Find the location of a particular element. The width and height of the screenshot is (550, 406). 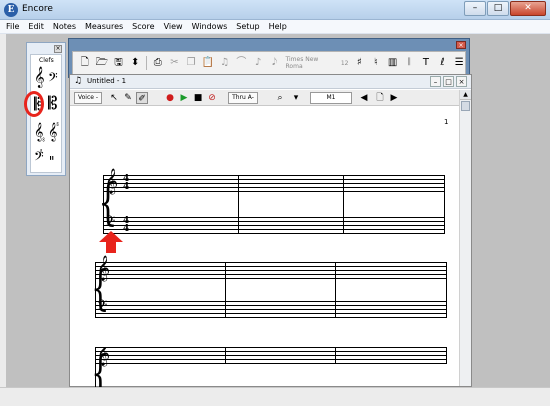

minimize-button: – is located at coordinates (475, 8).